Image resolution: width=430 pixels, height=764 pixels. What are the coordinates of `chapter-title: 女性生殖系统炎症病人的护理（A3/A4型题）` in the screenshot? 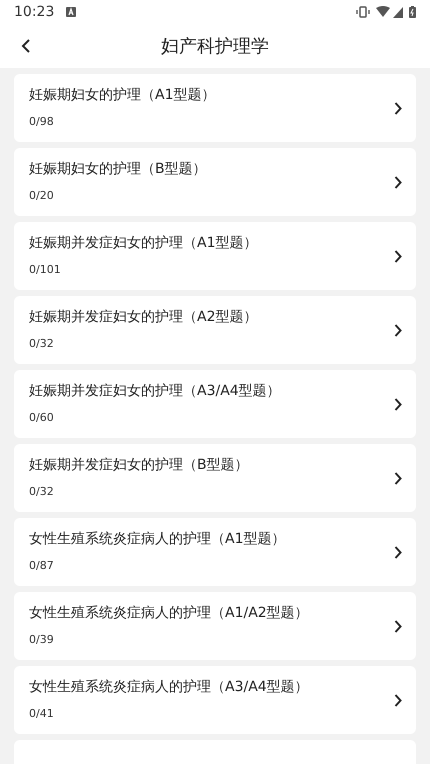 It's located at (169, 688).